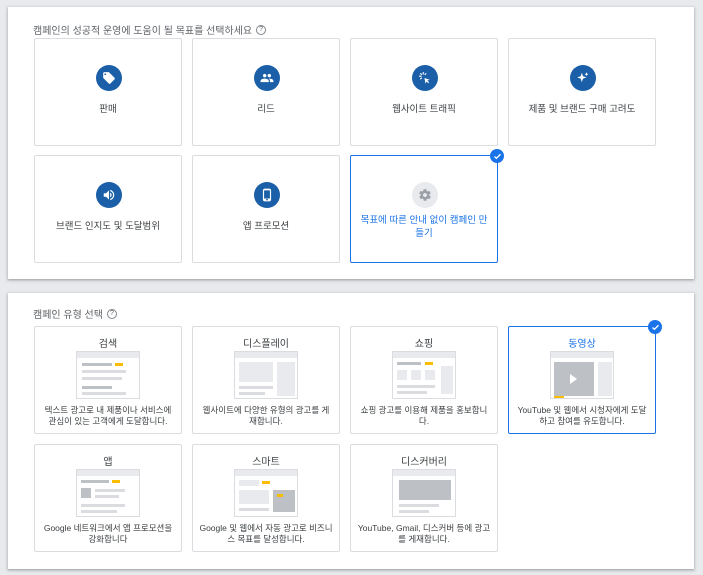 This screenshot has width=703, height=575. I want to click on type-card-discovery: 디스커버리 YouTube, Gmail, 디스커버 등에 광고를 게재합니다., so click(424, 498).